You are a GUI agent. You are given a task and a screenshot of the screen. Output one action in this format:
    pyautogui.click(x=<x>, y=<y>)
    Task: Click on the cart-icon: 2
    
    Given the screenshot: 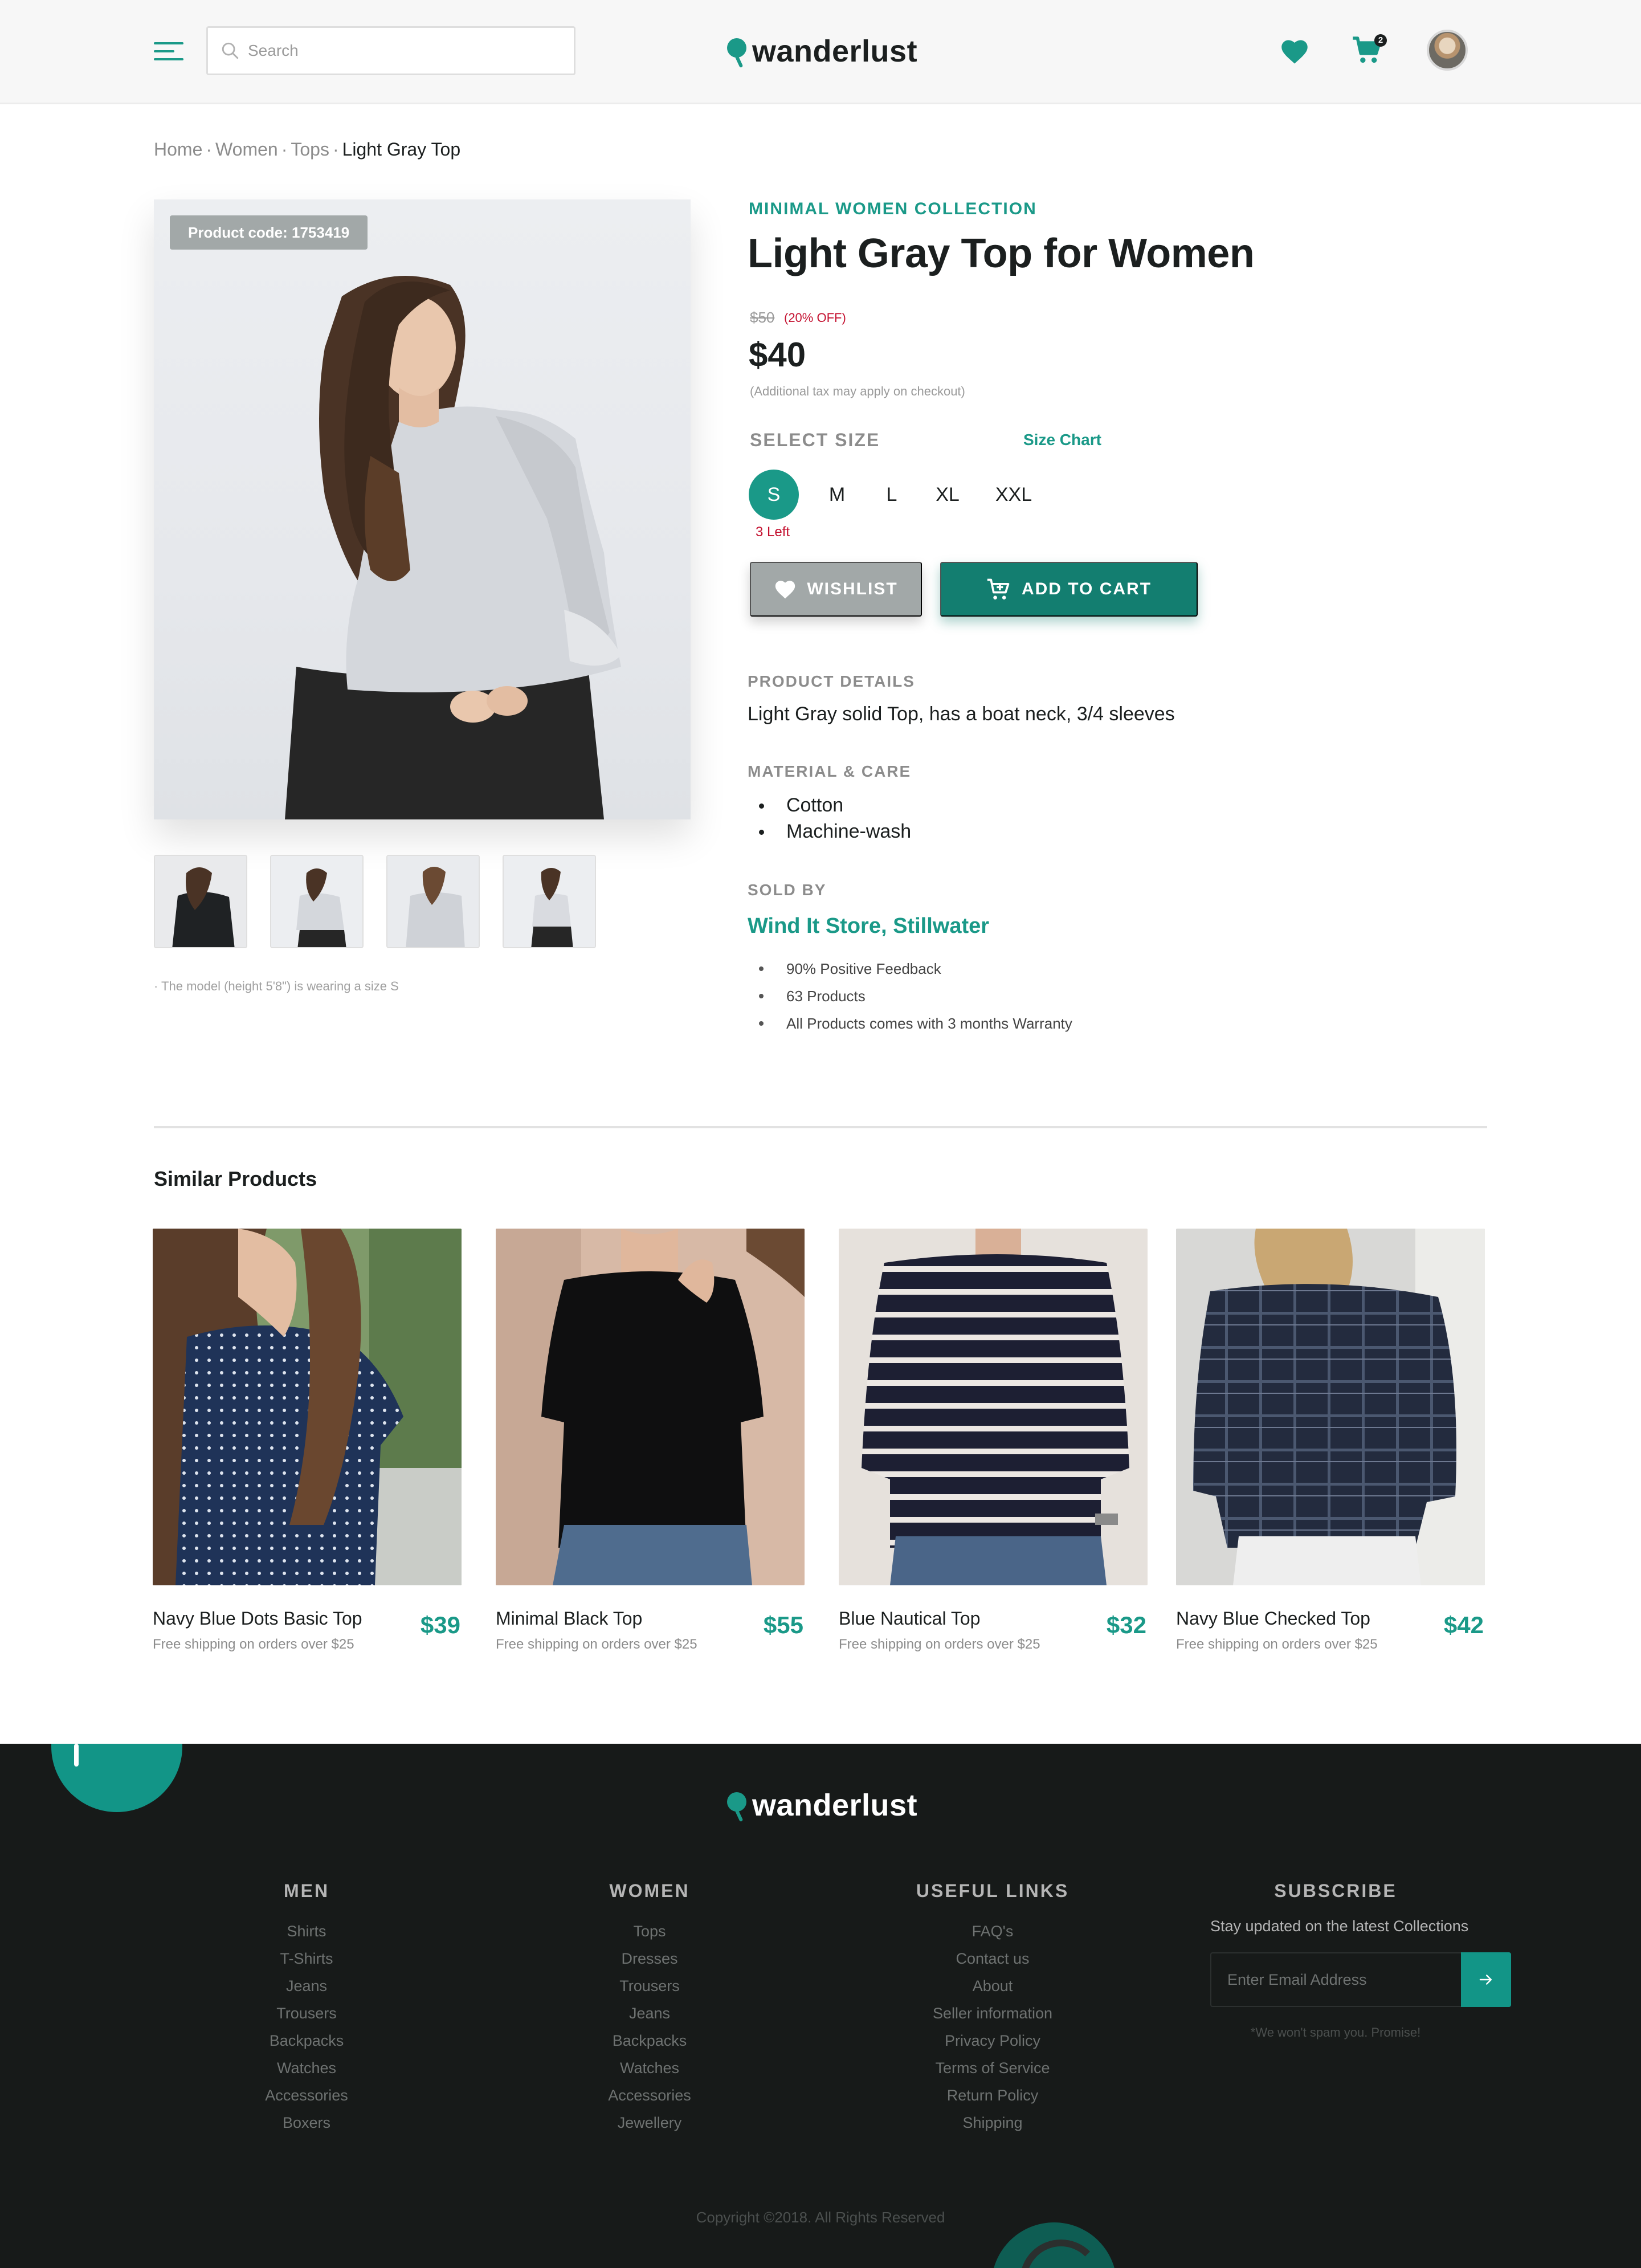 What is the action you would take?
    pyautogui.click(x=1369, y=51)
    